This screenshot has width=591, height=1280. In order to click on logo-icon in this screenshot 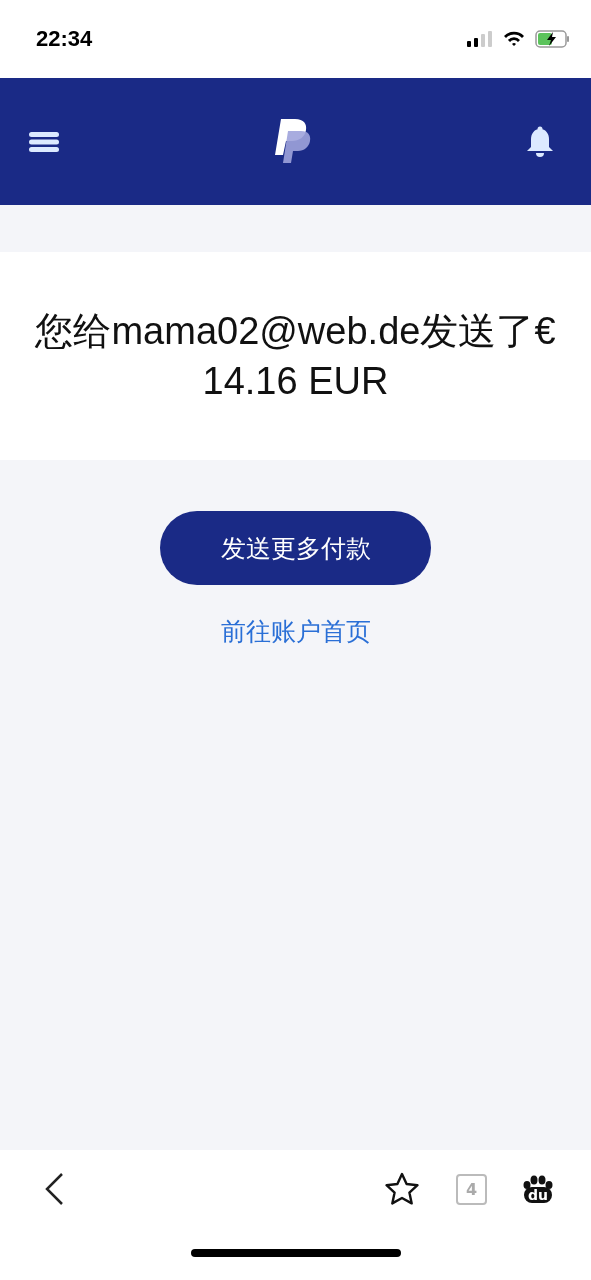, I will do `click(292, 141)`.